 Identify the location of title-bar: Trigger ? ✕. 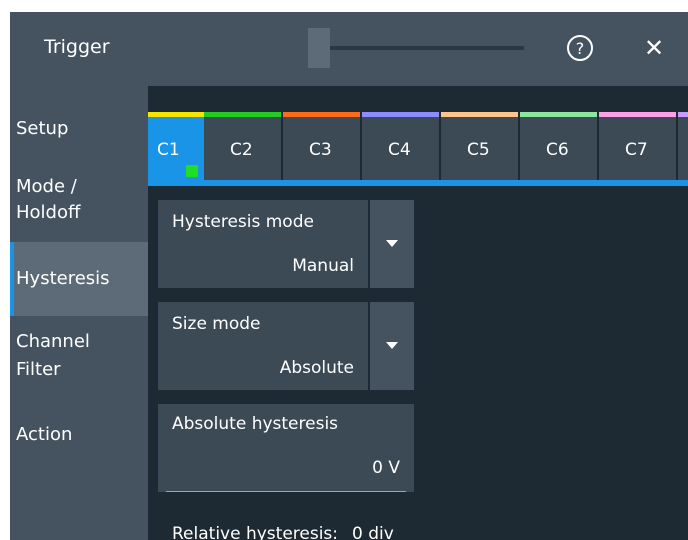
(349, 49).